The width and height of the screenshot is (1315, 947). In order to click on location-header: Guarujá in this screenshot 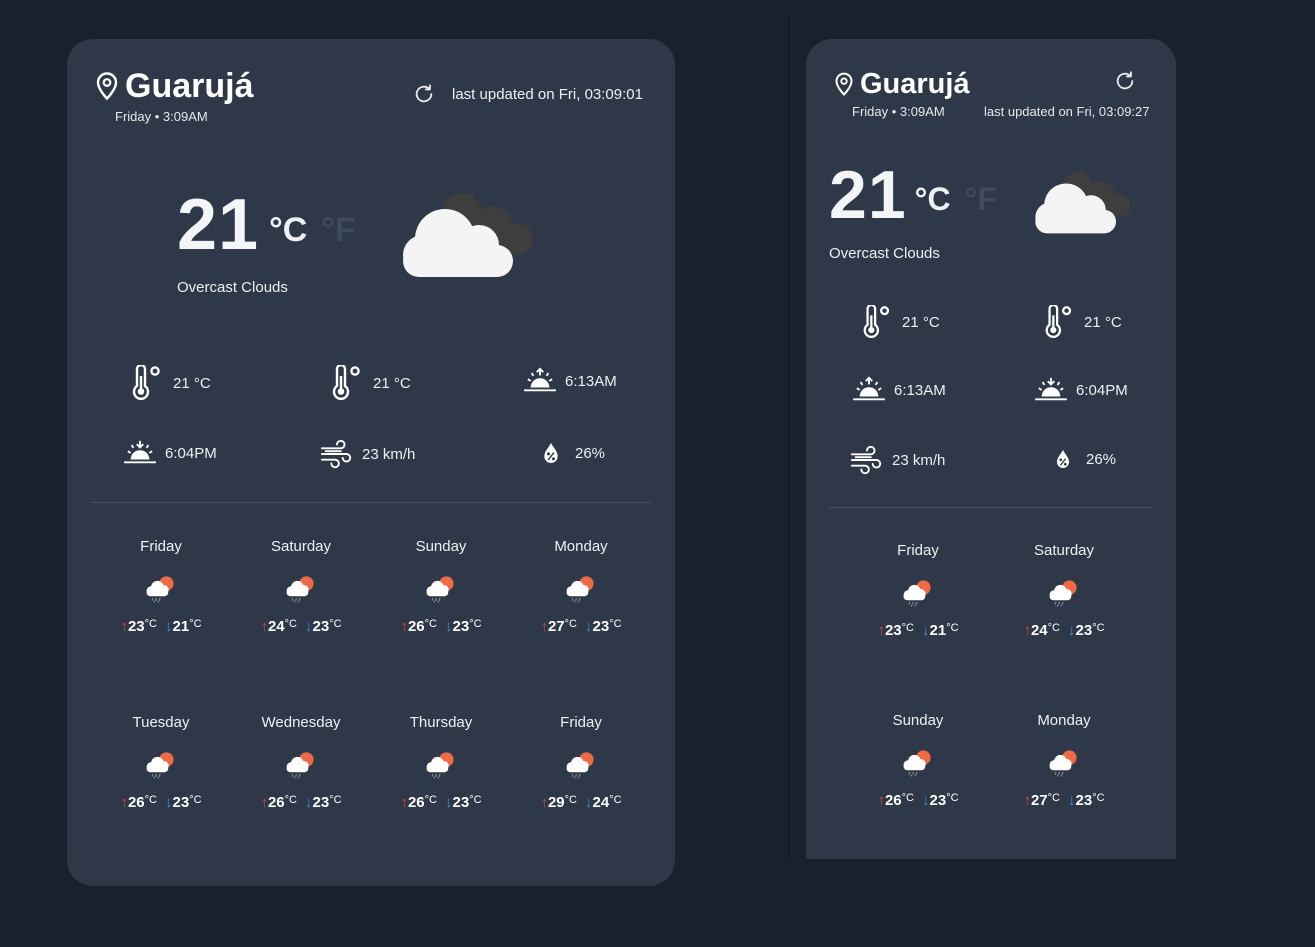, I will do `click(174, 86)`.